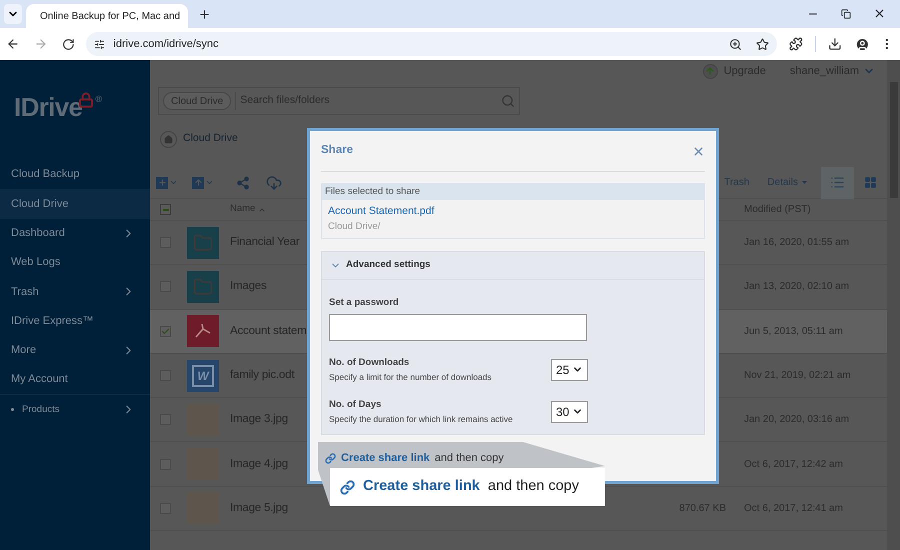 The width and height of the screenshot is (900, 550). What do you see at coordinates (337, 150) in the screenshot?
I see `dialog-title: Share` at bounding box center [337, 150].